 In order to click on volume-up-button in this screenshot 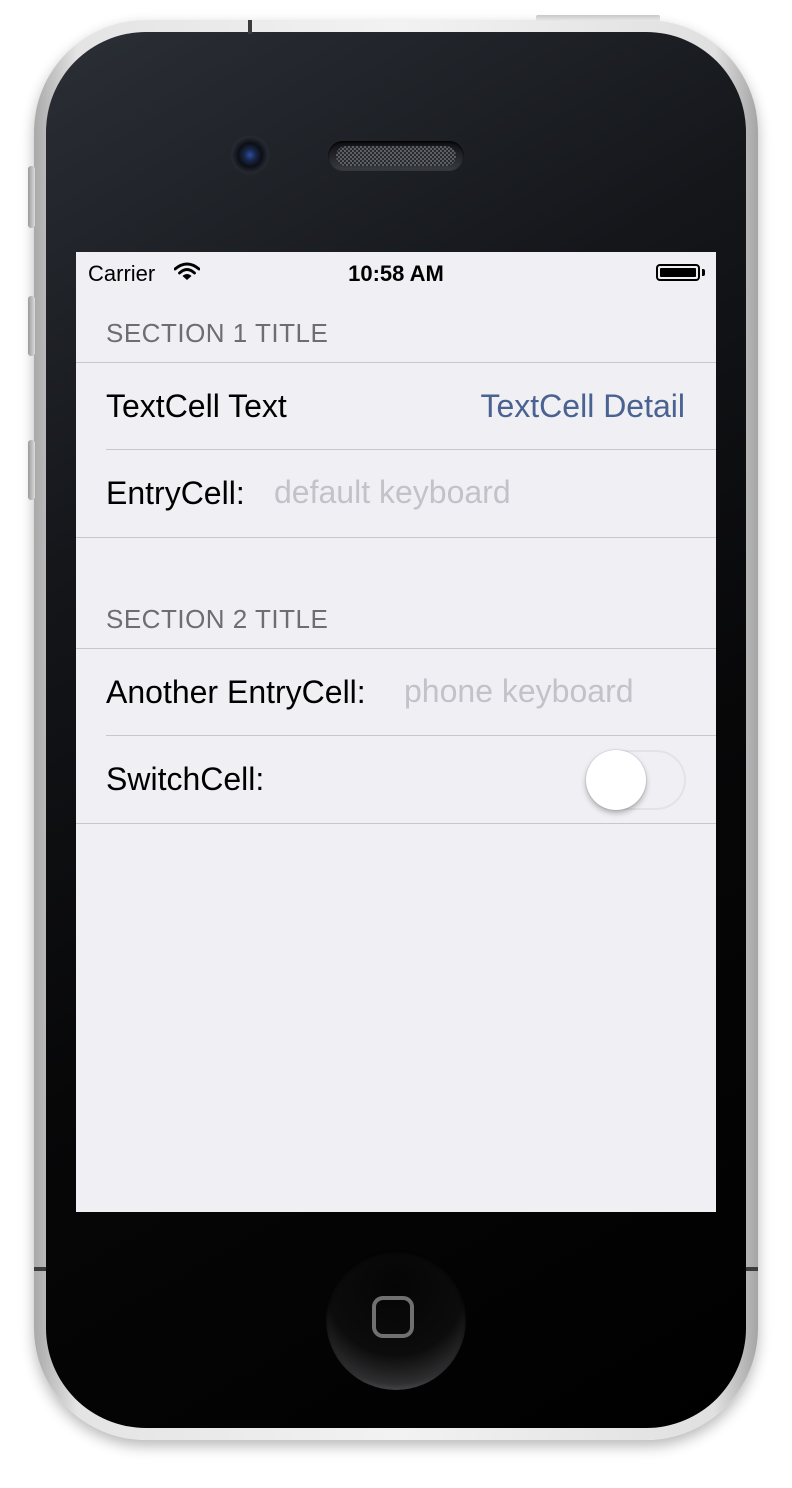, I will do `click(31, 326)`.